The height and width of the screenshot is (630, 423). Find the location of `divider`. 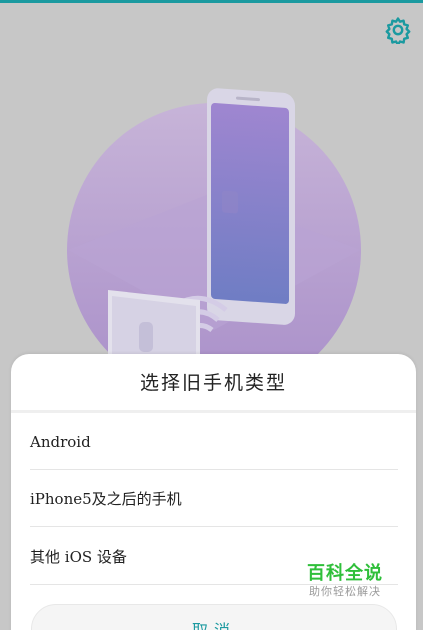

divider is located at coordinates (213, 411).